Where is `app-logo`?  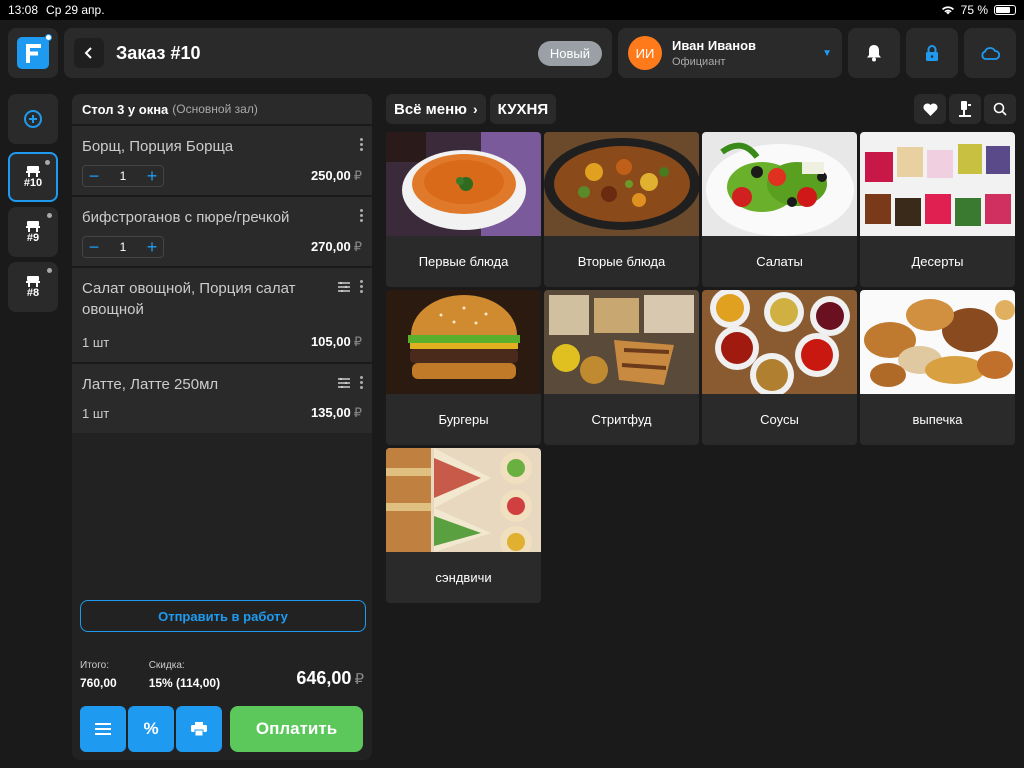
app-logo is located at coordinates (34, 51).